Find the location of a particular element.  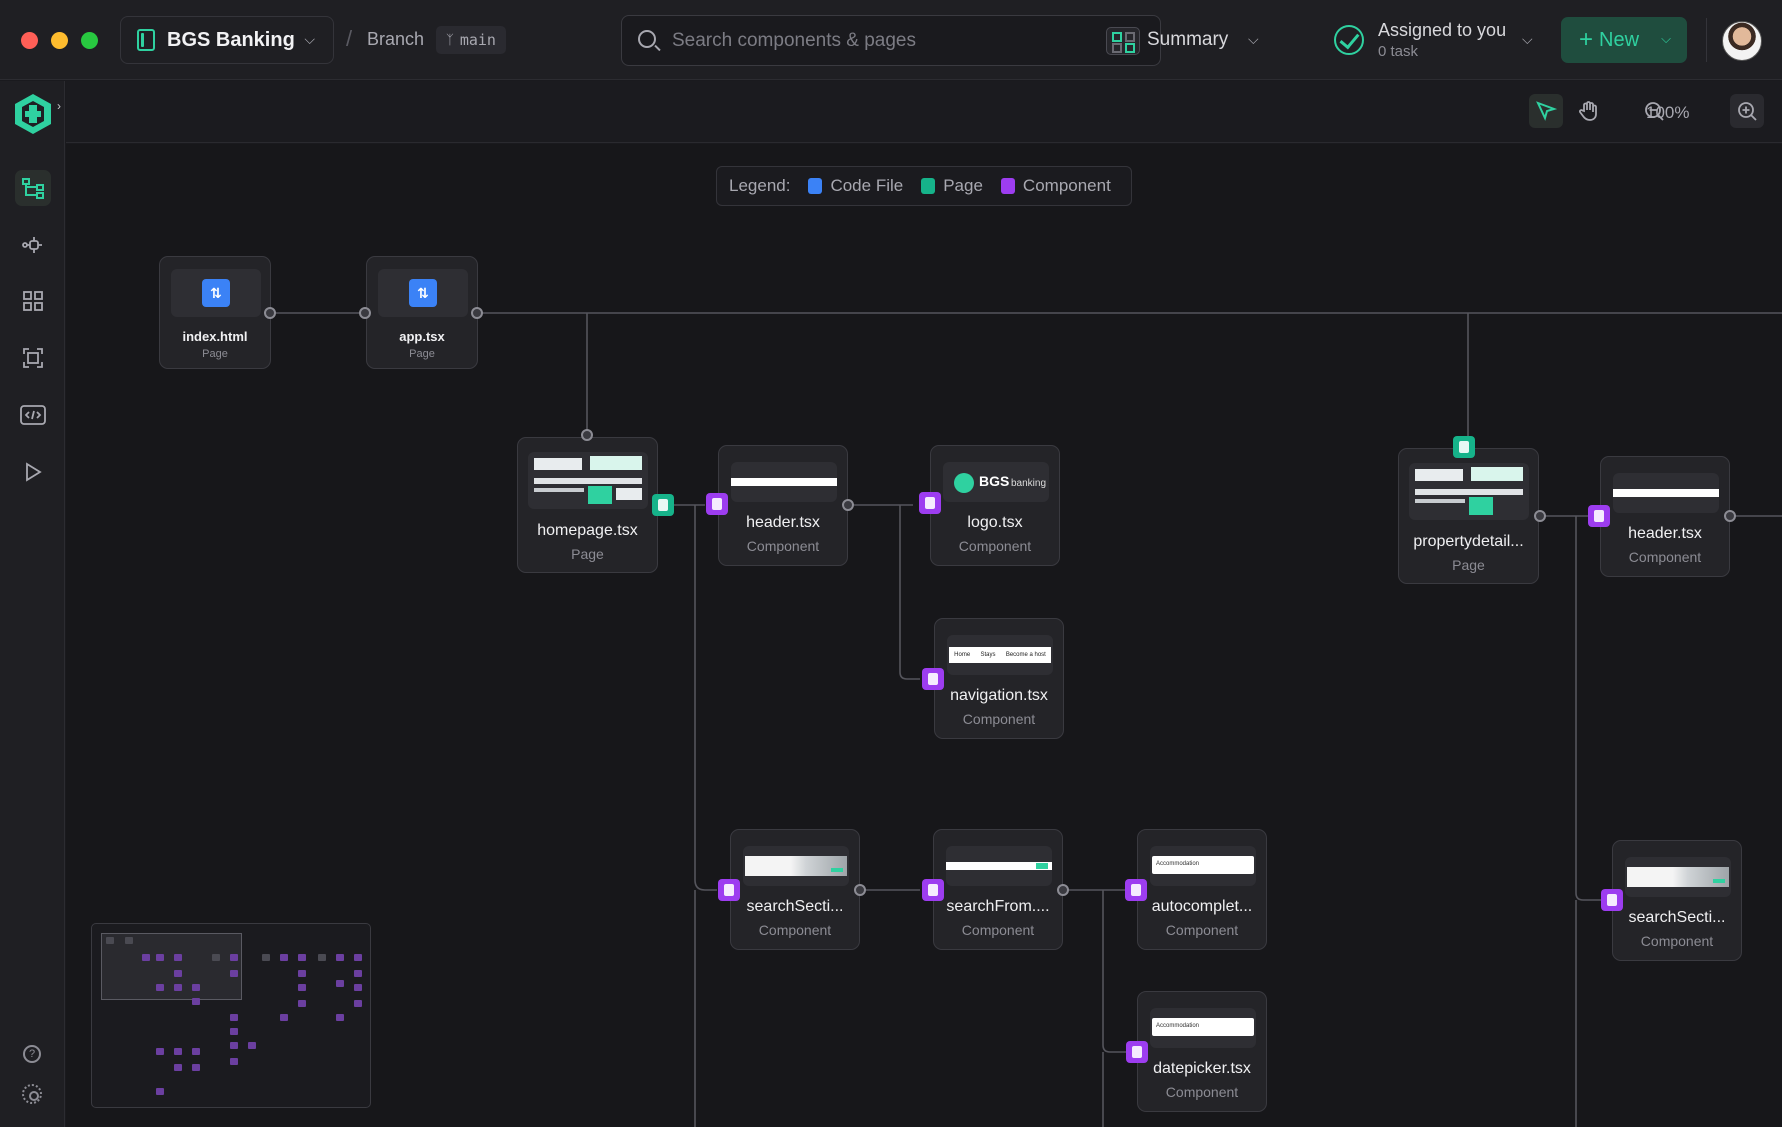

node-header-tsx-2: header.tsx Component is located at coordinates (1665, 516).